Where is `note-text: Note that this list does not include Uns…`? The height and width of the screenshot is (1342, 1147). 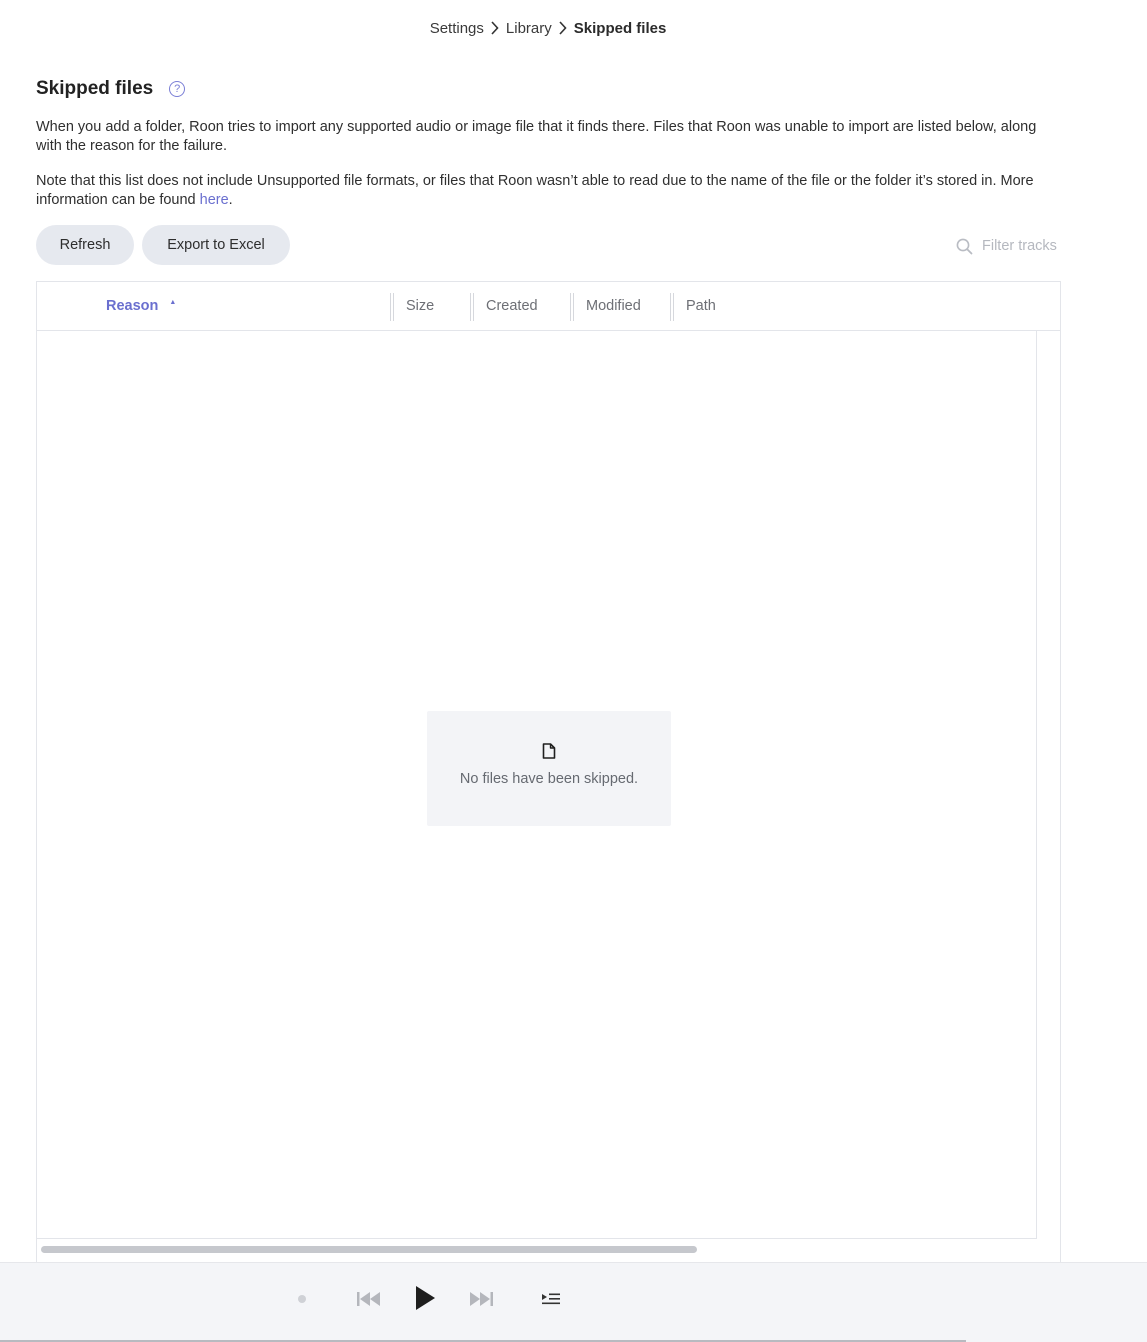
note-text: Note that this list does not include Uns… is located at coordinates (535, 190).